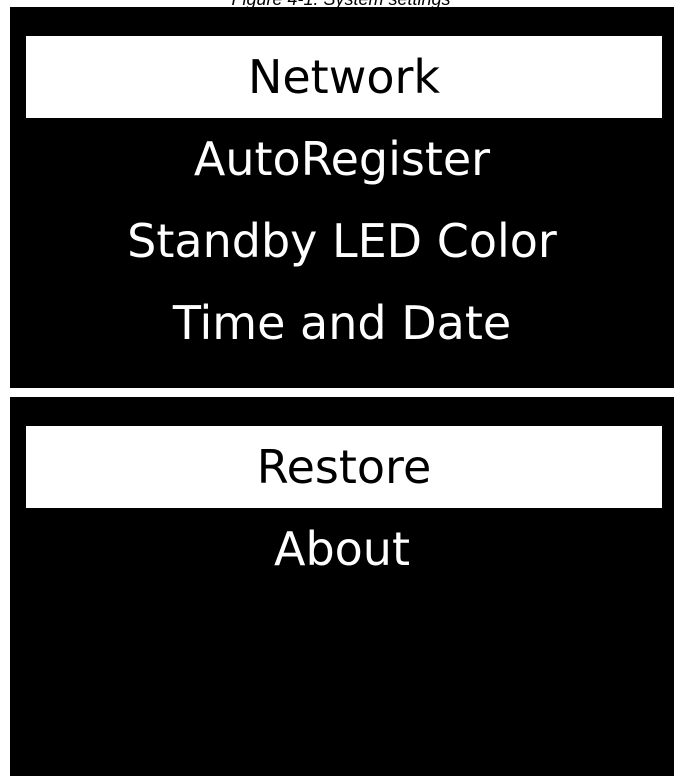 This screenshot has height=776, width=682. What do you see at coordinates (342, 241) in the screenshot?
I see `menu-item-standby-led-color: Standby LED Color` at bounding box center [342, 241].